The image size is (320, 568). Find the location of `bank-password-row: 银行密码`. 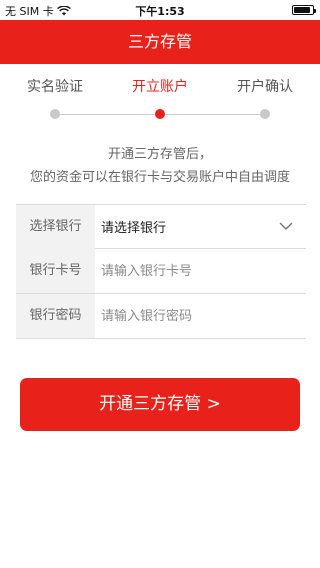

bank-password-row: 银行密码 is located at coordinates (161, 316).